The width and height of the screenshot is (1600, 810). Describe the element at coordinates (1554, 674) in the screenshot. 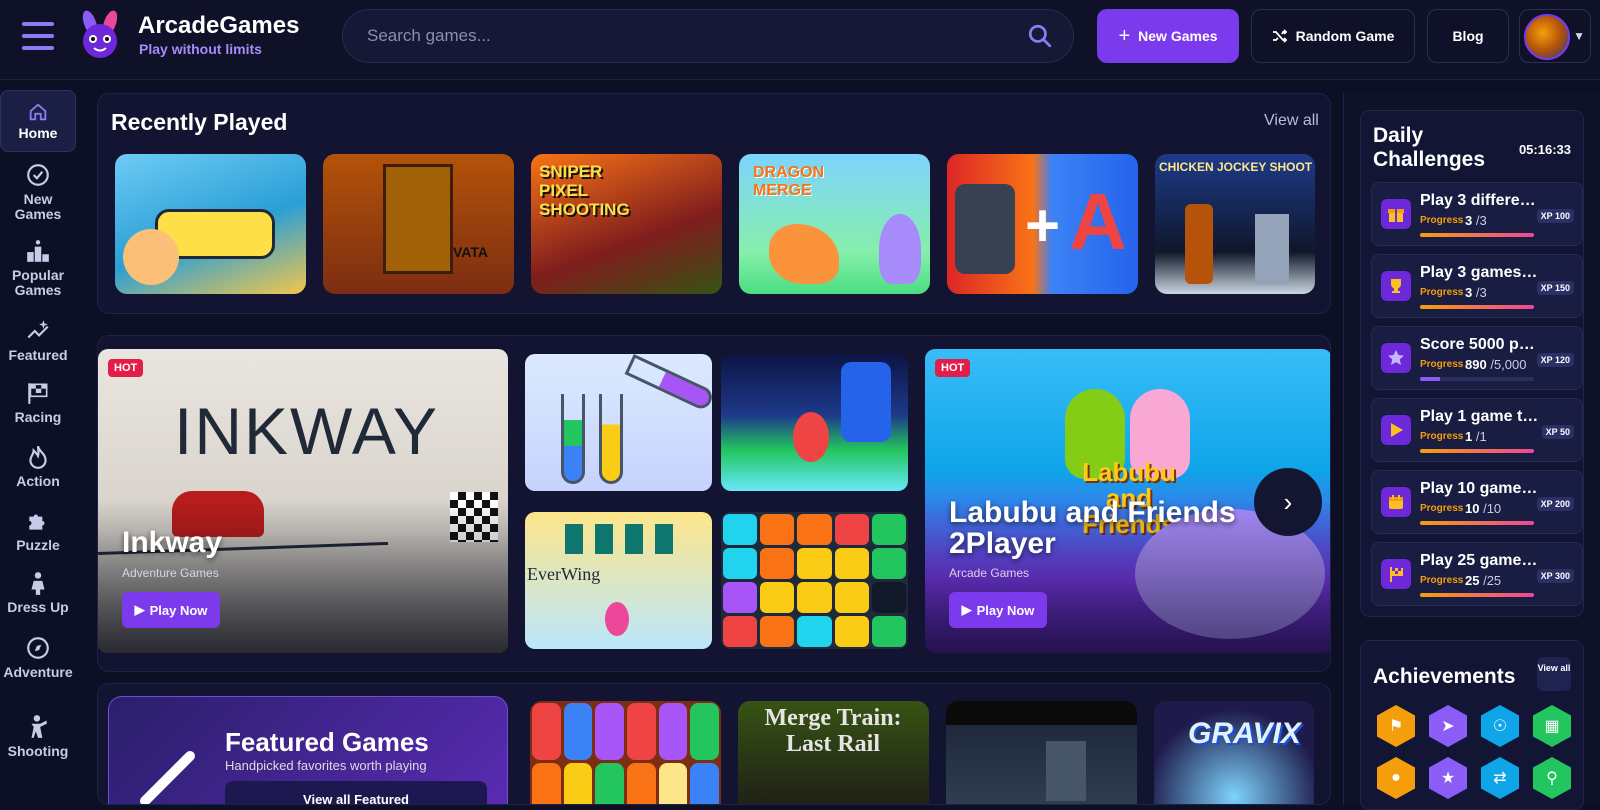

I see `achievements-view-all-button: View all` at that location.